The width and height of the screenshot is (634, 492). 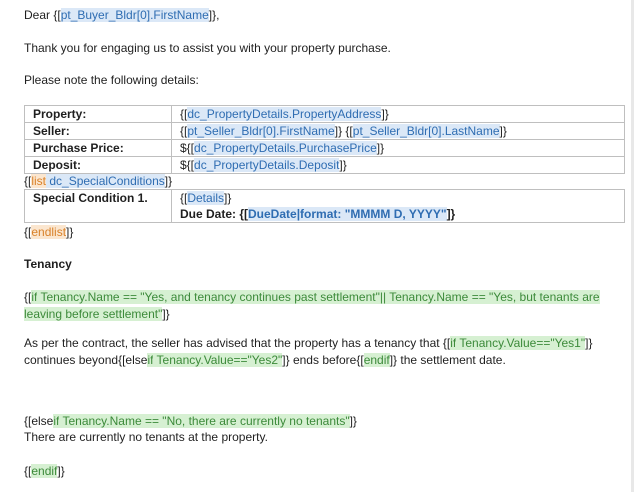 What do you see at coordinates (98, 114) in the screenshot?
I see `property-label: Property:` at bounding box center [98, 114].